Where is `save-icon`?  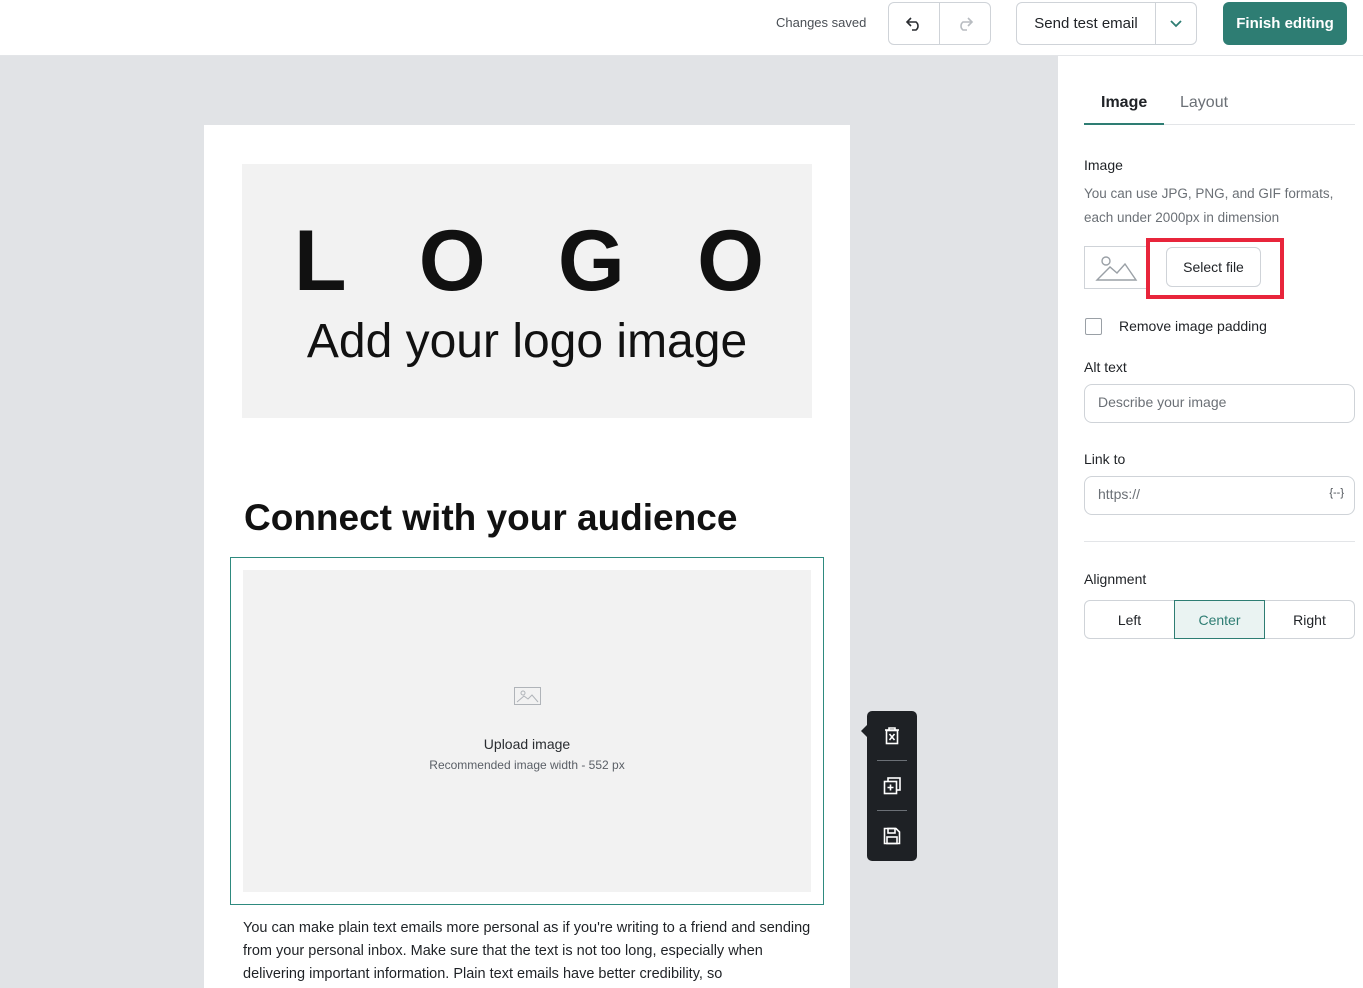
save-icon is located at coordinates (892, 836).